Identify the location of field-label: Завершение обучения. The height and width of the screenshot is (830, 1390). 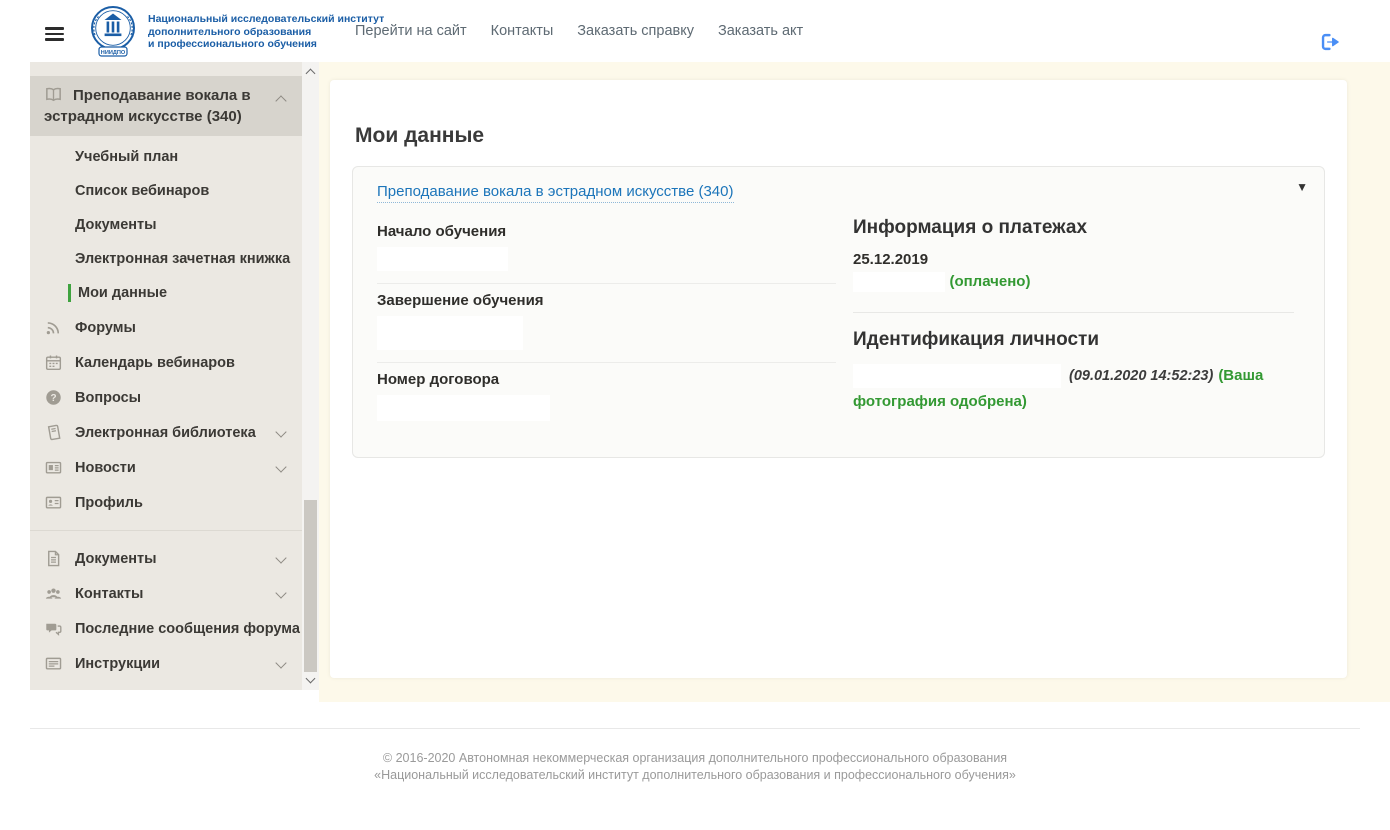
(460, 300).